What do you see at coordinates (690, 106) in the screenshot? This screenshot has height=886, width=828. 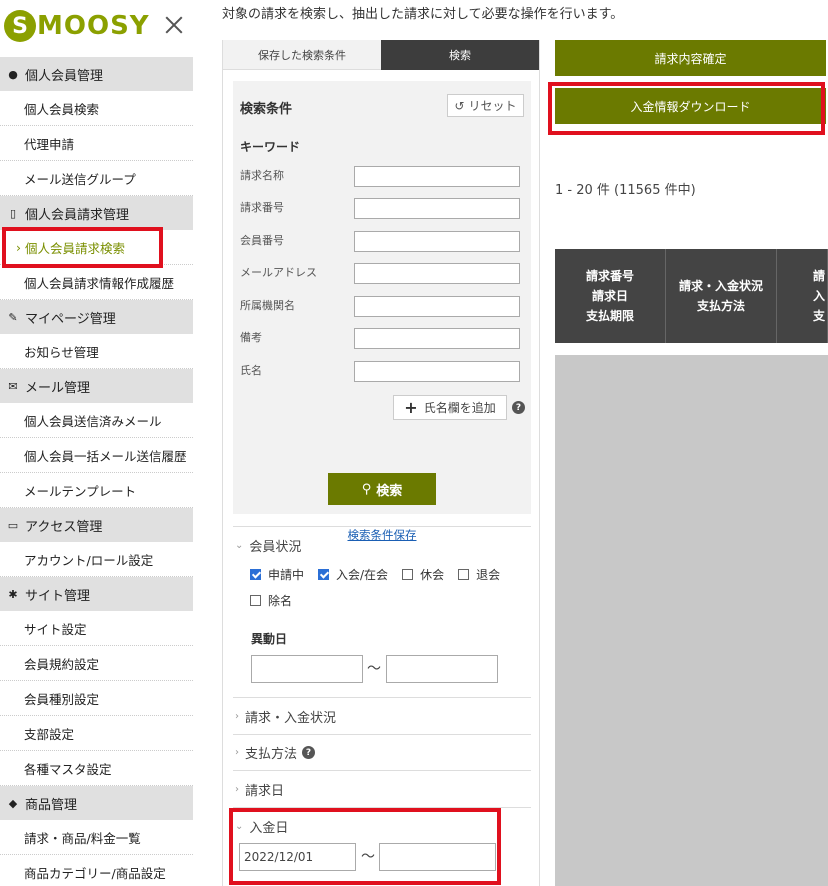 I see `download-payment-button: 入金情報ダウンロード` at bounding box center [690, 106].